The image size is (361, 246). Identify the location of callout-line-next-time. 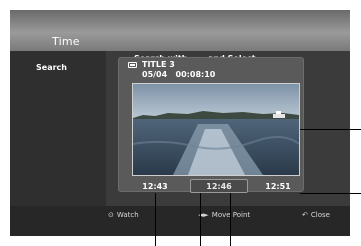
(330, 193).